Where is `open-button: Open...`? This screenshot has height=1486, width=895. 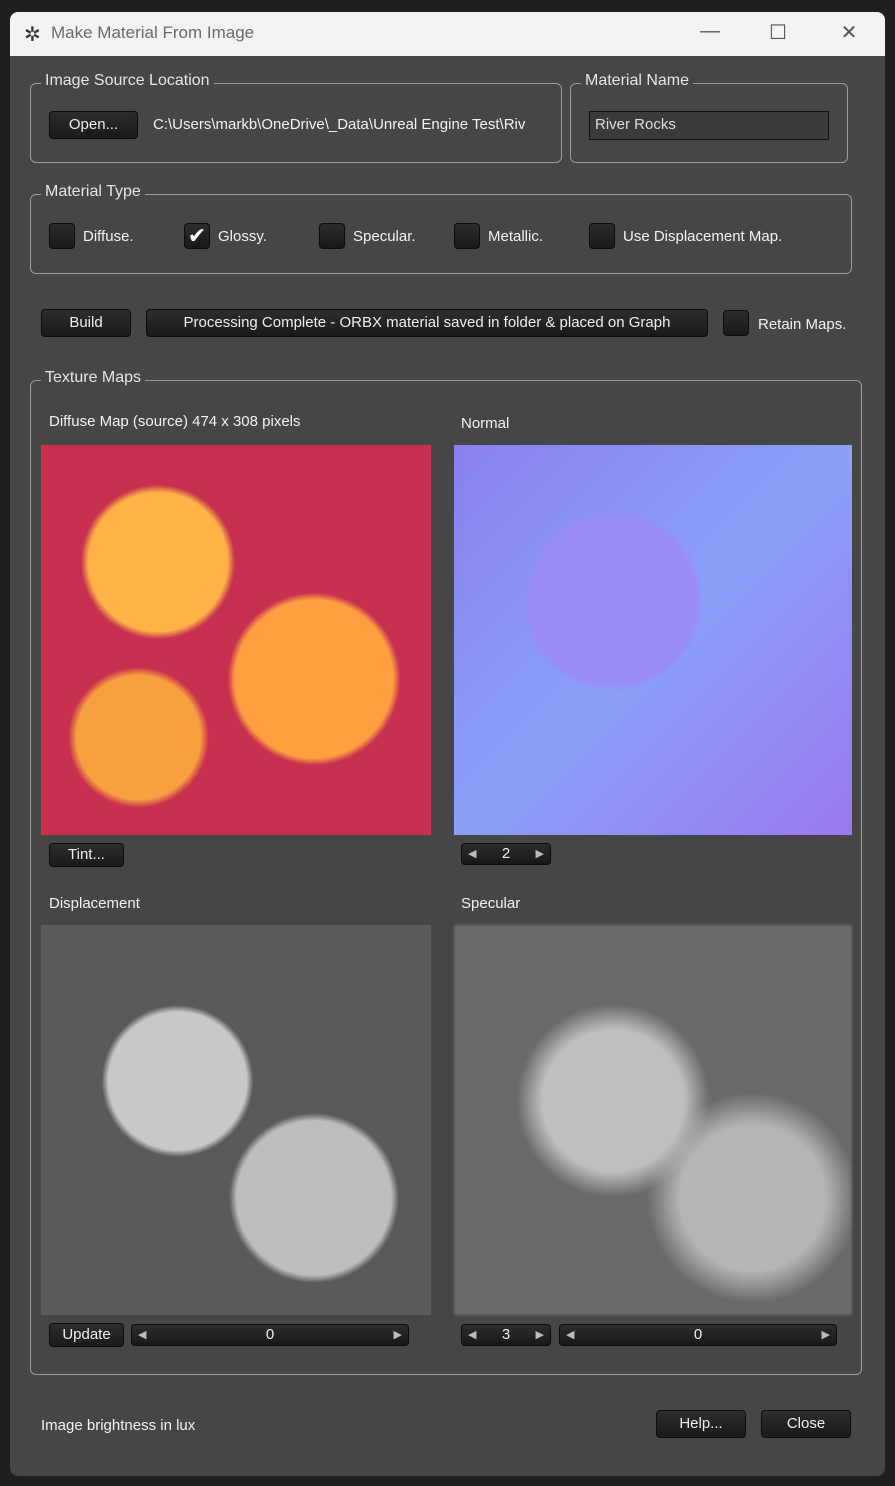 open-button: Open... is located at coordinates (93, 125).